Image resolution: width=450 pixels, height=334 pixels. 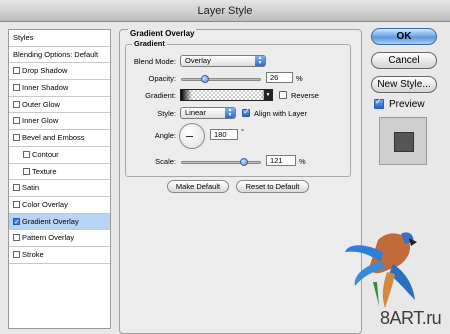 What do you see at coordinates (404, 36) in the screenshot?
I see `ok-button: OK` at bounding box center [404, 36].